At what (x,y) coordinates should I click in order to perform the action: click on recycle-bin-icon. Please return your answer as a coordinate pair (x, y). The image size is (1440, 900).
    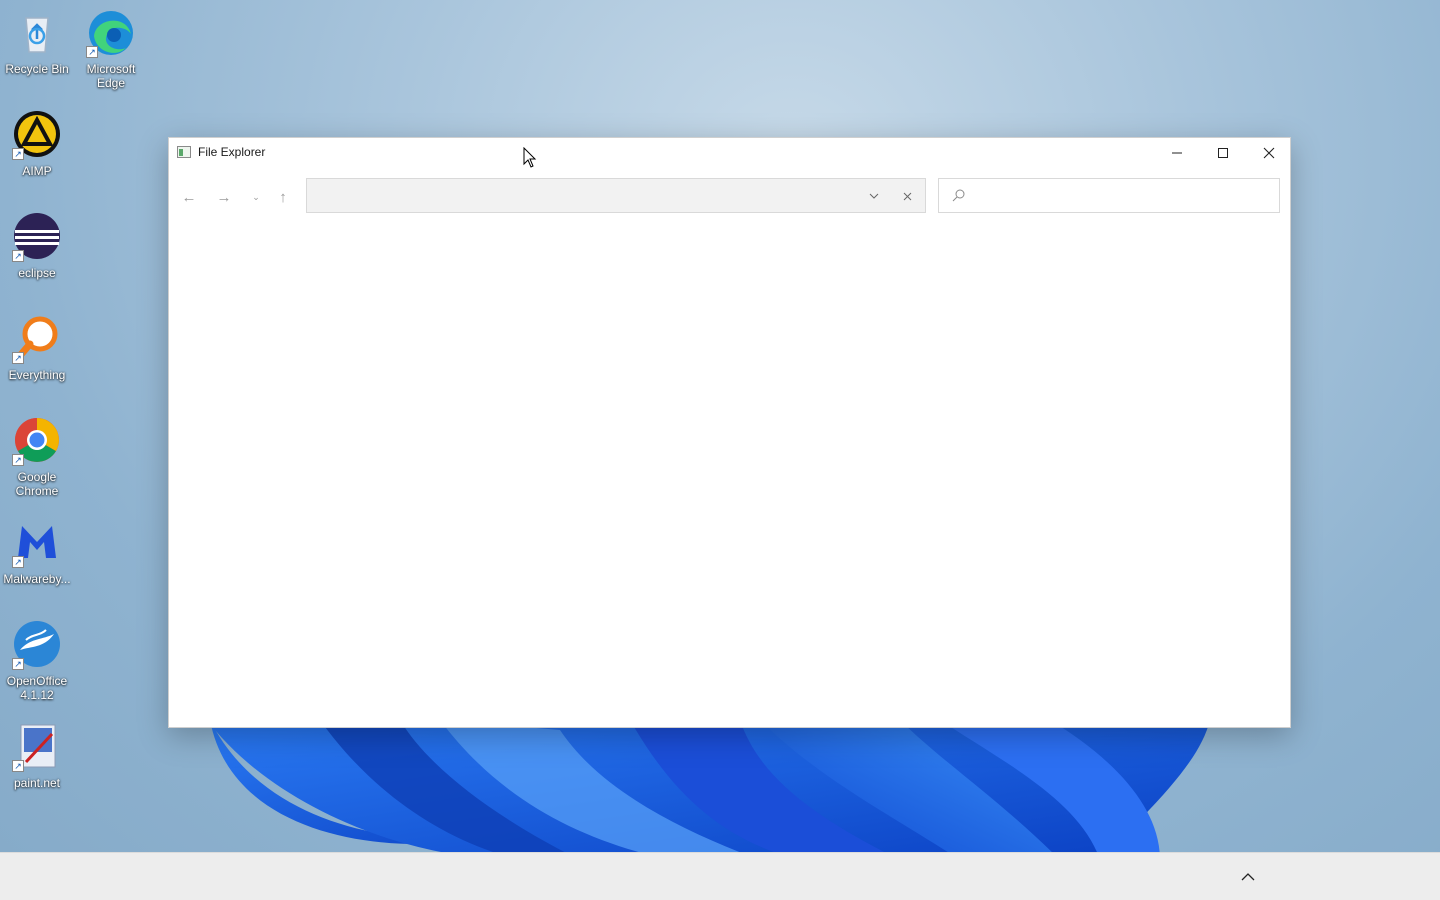
    Looking at the image, I should click on (37, 33).